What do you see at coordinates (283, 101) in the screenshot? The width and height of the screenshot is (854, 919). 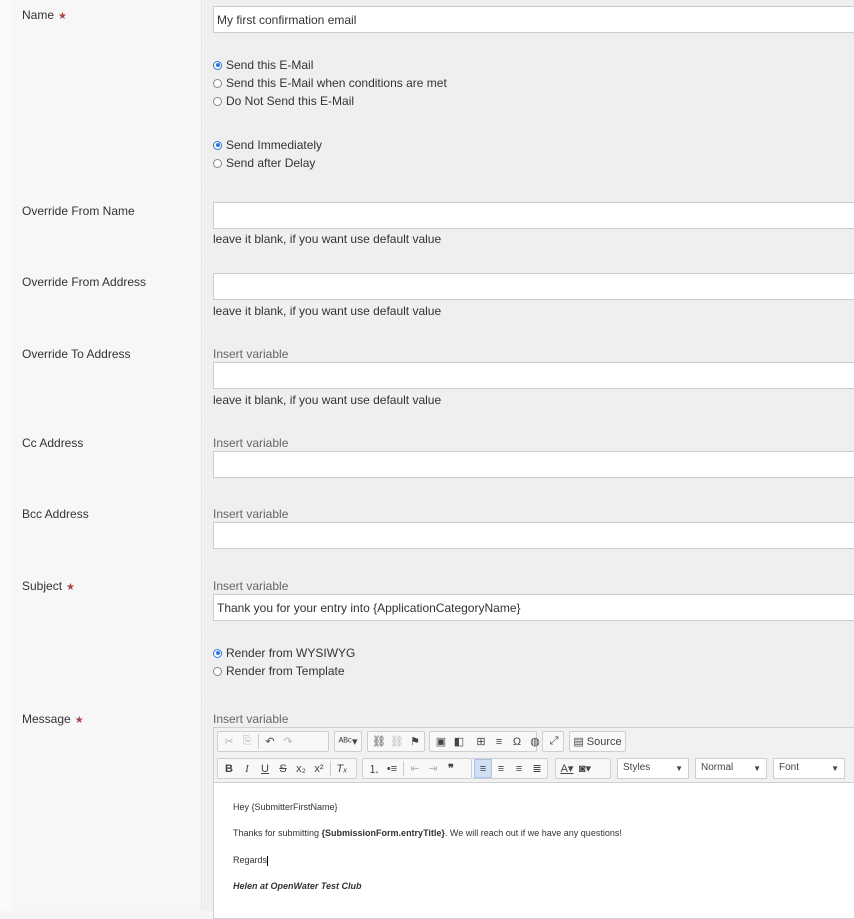 I see `radio-do-not-send: Do Not Send this E-Mail` at bounding box center [283, 101].